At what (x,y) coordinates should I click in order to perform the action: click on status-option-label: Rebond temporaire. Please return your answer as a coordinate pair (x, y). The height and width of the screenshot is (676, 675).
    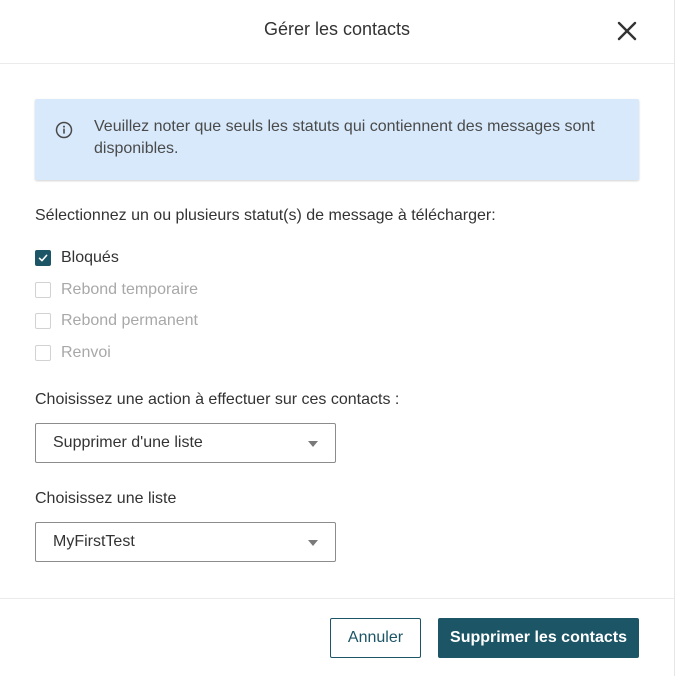
    Looking at the image, I should click on (129, 289).